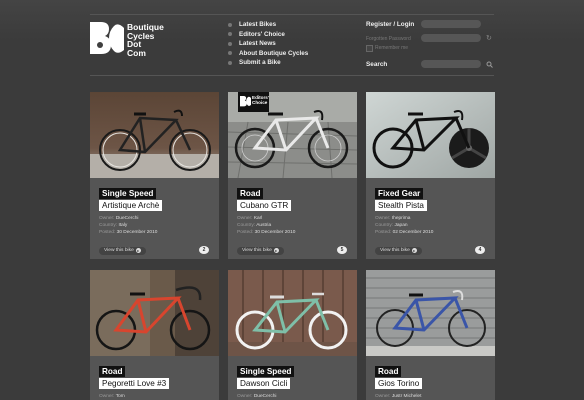 The width and height of the screenshot is (584, 400). What do you see at coordinates (342, 250) in the screenshot?
I see `comment-count-icon: 5` at bounding box center [342, 250].